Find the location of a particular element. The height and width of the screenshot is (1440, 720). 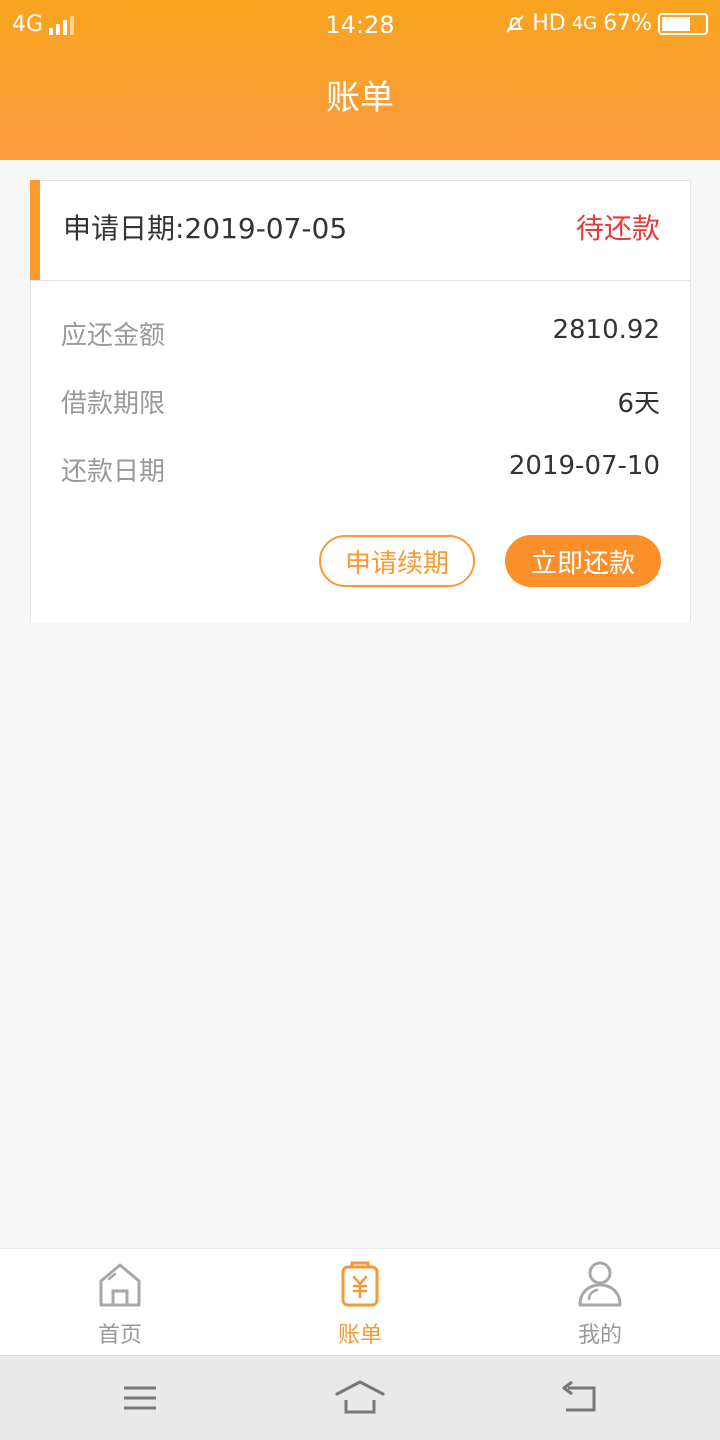

status-icons: HD 4G 67% is located at coordinates (606, 23).